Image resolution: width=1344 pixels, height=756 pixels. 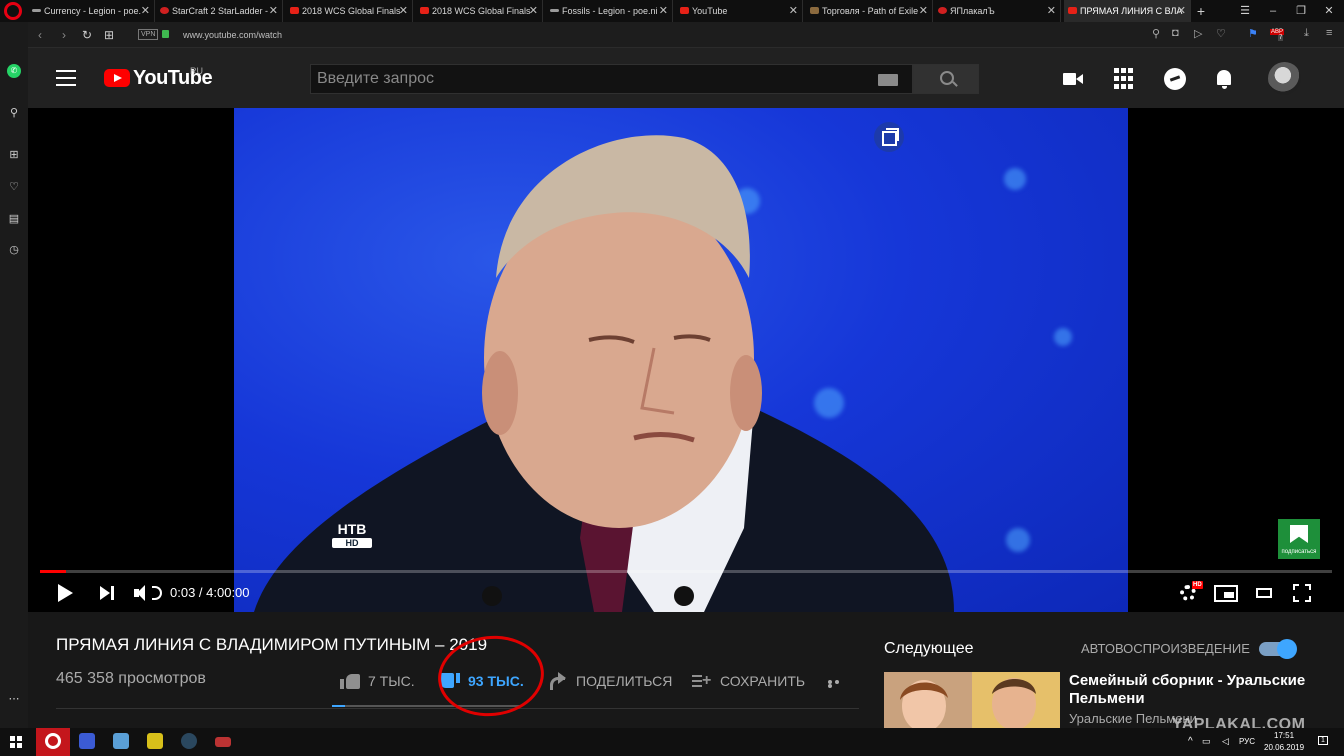 I want to click on clock-date: 20.06.2019, so click(x=1284, y=747).